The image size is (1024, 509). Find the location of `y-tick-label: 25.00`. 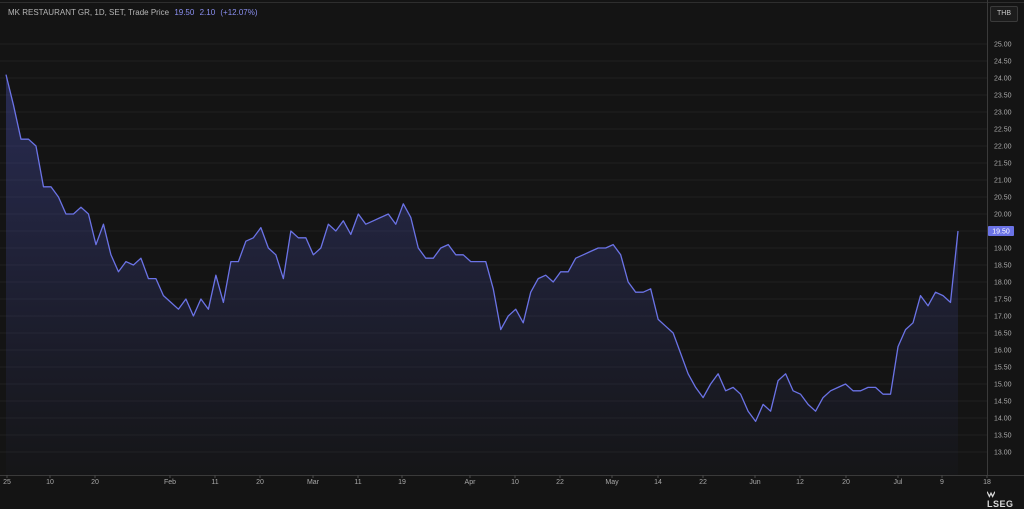

y-tick-label: 25.00 is located at coordinates (1003, 45).